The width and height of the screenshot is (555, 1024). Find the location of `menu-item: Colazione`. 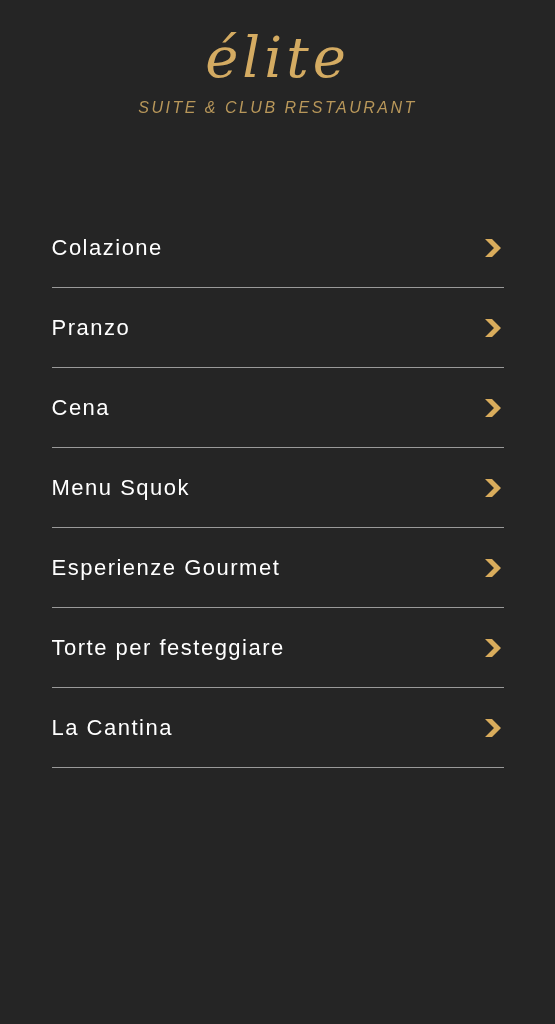

menu-item: Colazione is located at coordinates (277, 248).